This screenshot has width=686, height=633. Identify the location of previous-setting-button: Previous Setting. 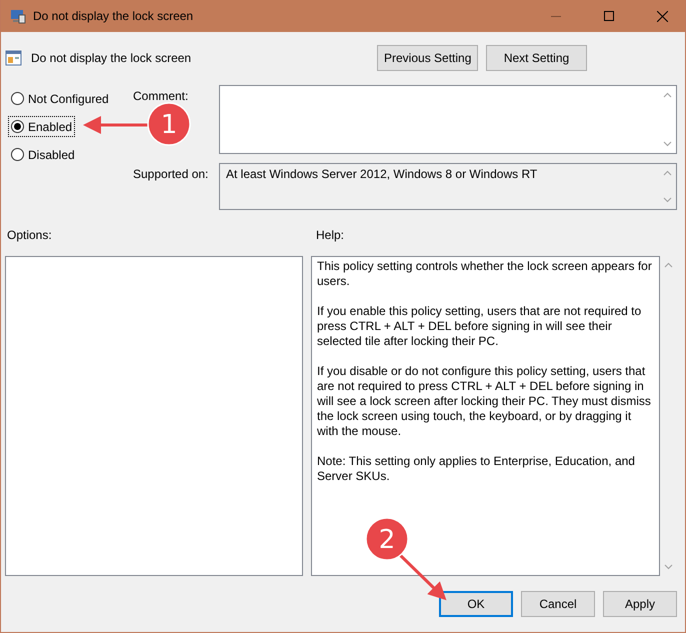
(427, 58).